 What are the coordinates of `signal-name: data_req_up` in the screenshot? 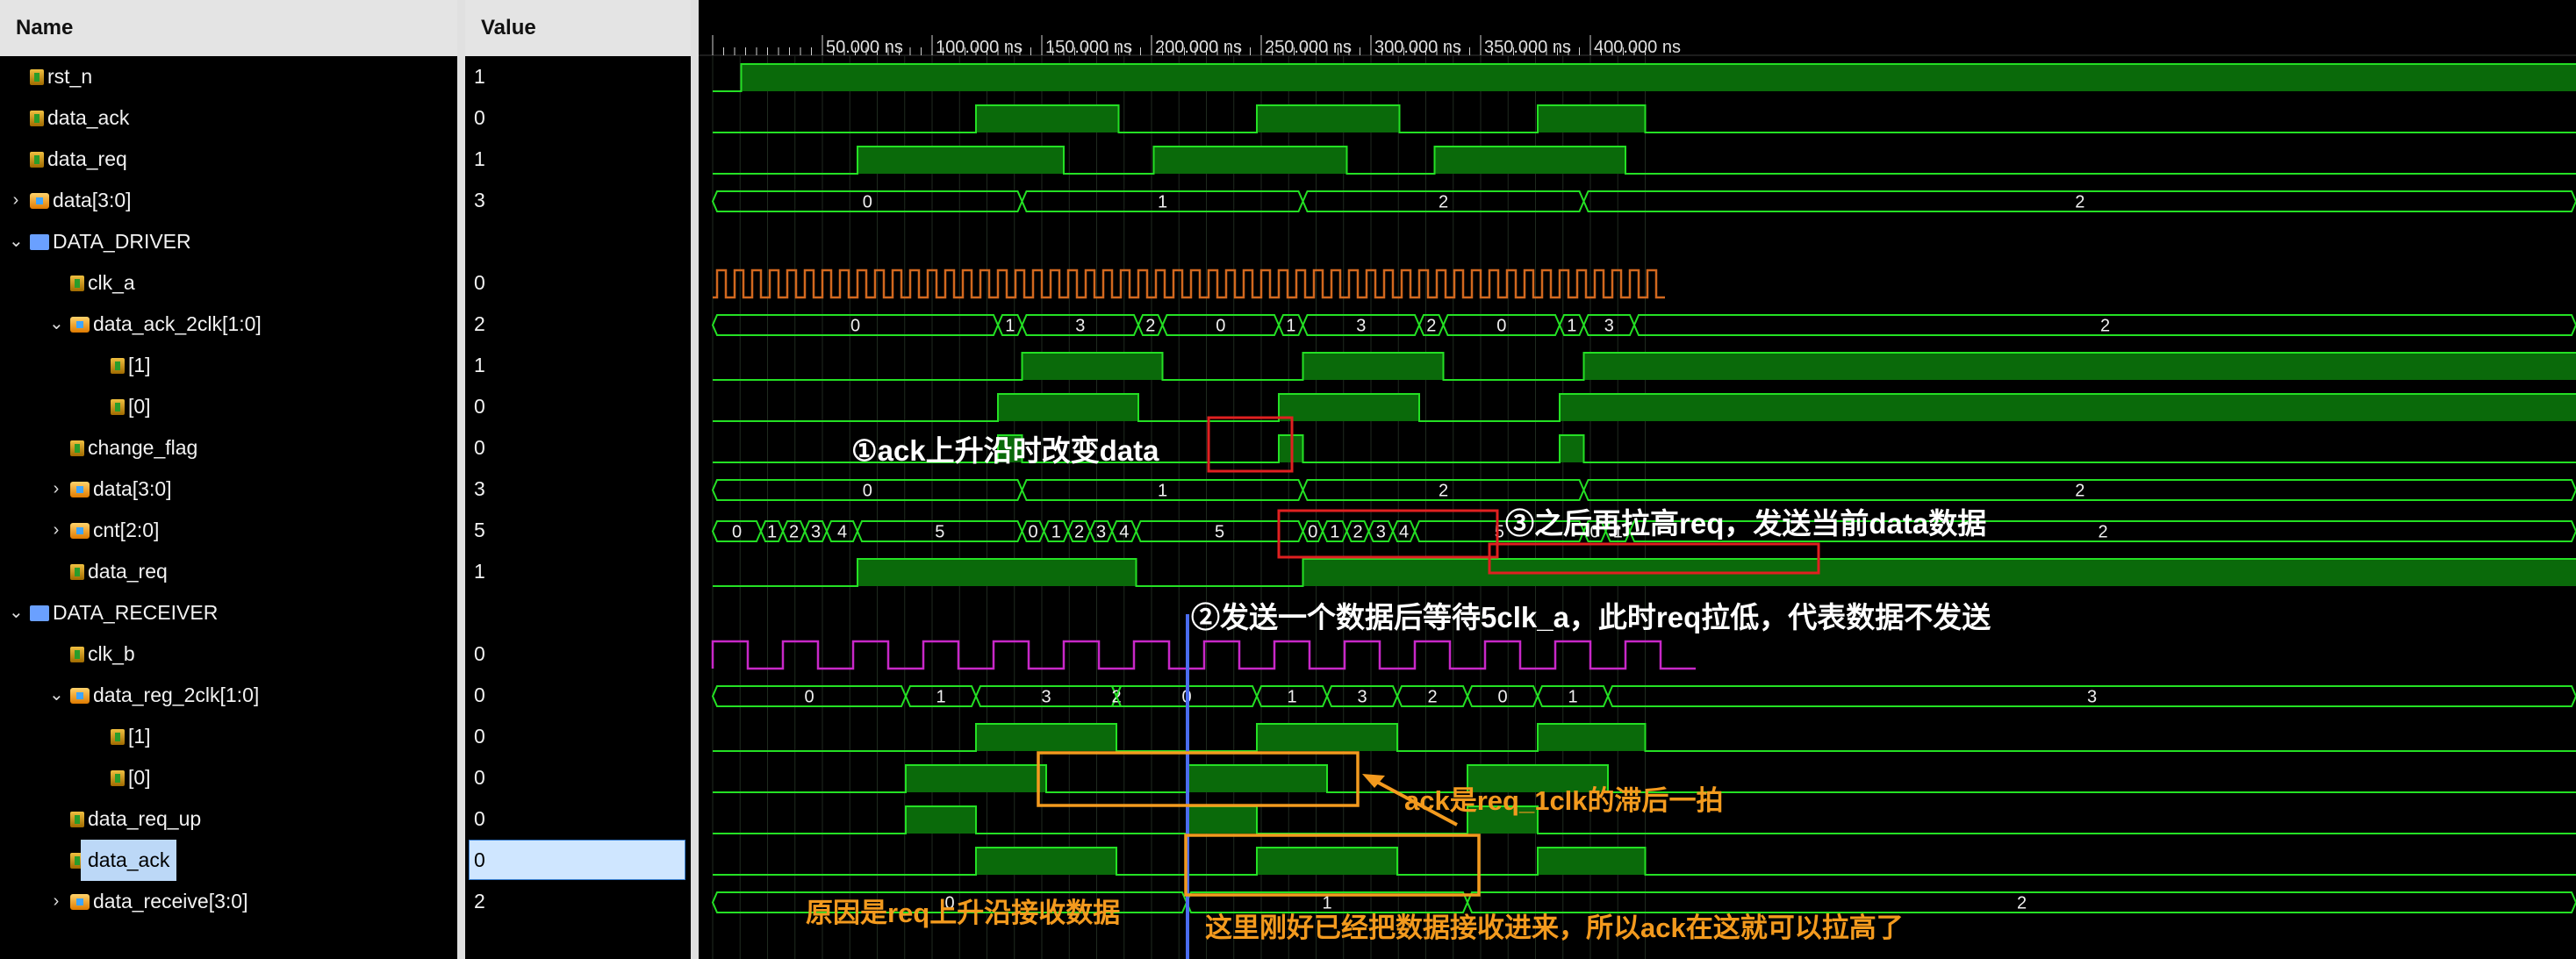 It's located at (144, 819).